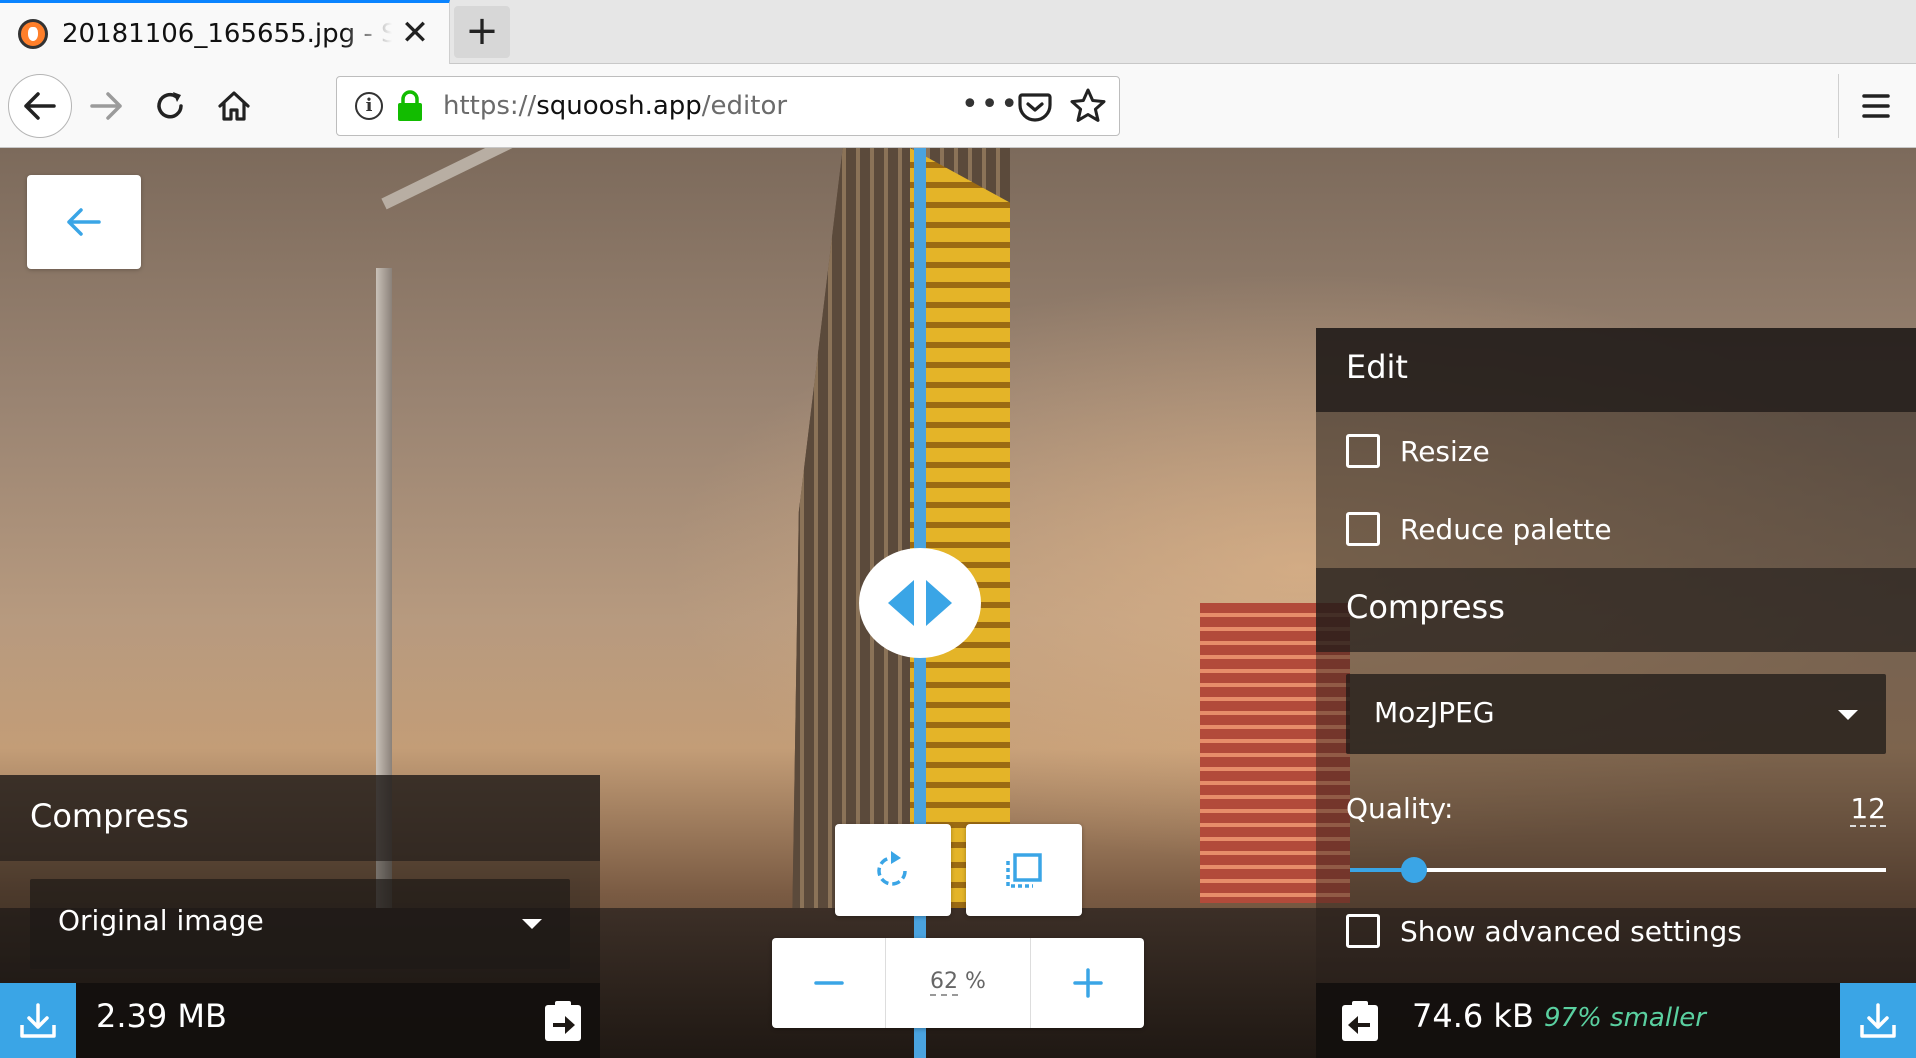  I want to click on left-compress-heading: Compress, so click(300, 818).